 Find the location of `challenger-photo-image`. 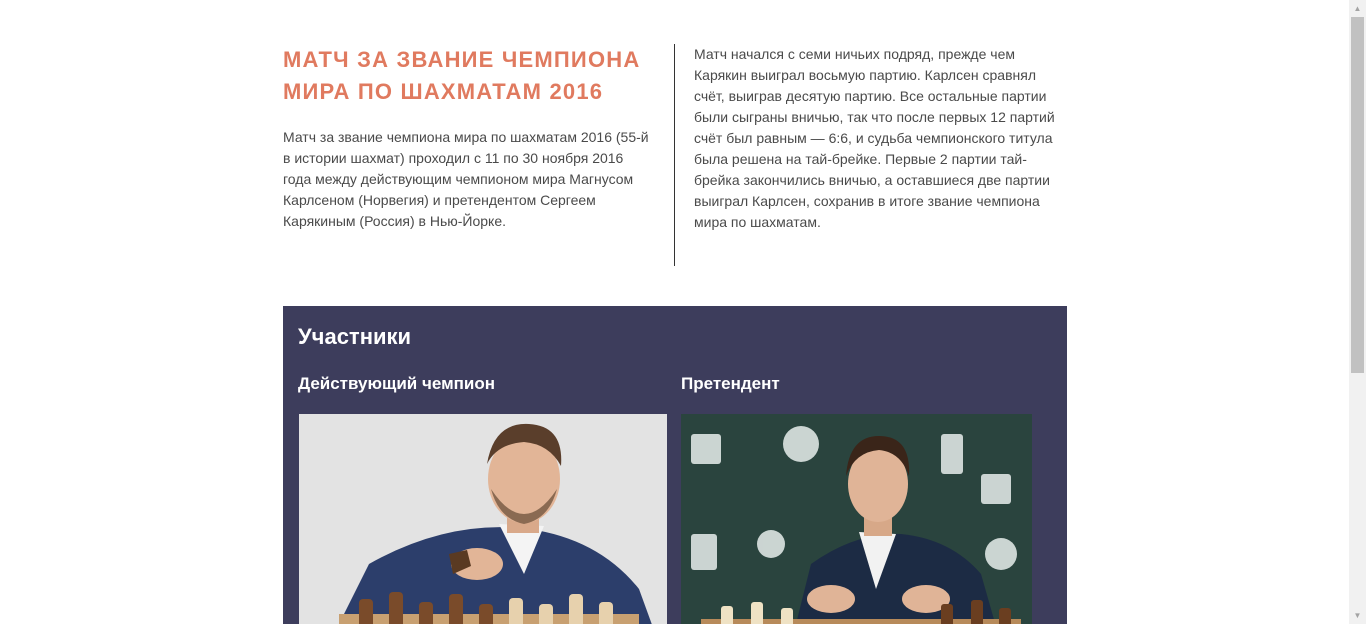

challenger-photo-image is located at coordinates (856, 519).